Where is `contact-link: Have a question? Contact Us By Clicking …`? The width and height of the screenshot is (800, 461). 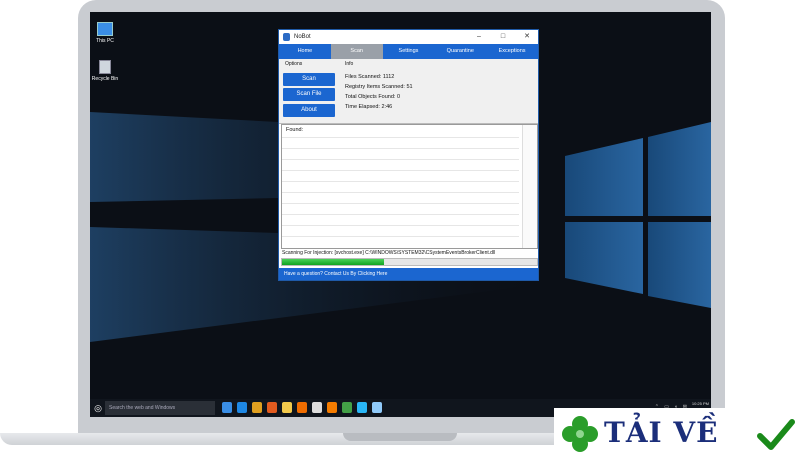
contact-link: Have a question? Contact Us By Clicking … is located at coordinates (408, 274).